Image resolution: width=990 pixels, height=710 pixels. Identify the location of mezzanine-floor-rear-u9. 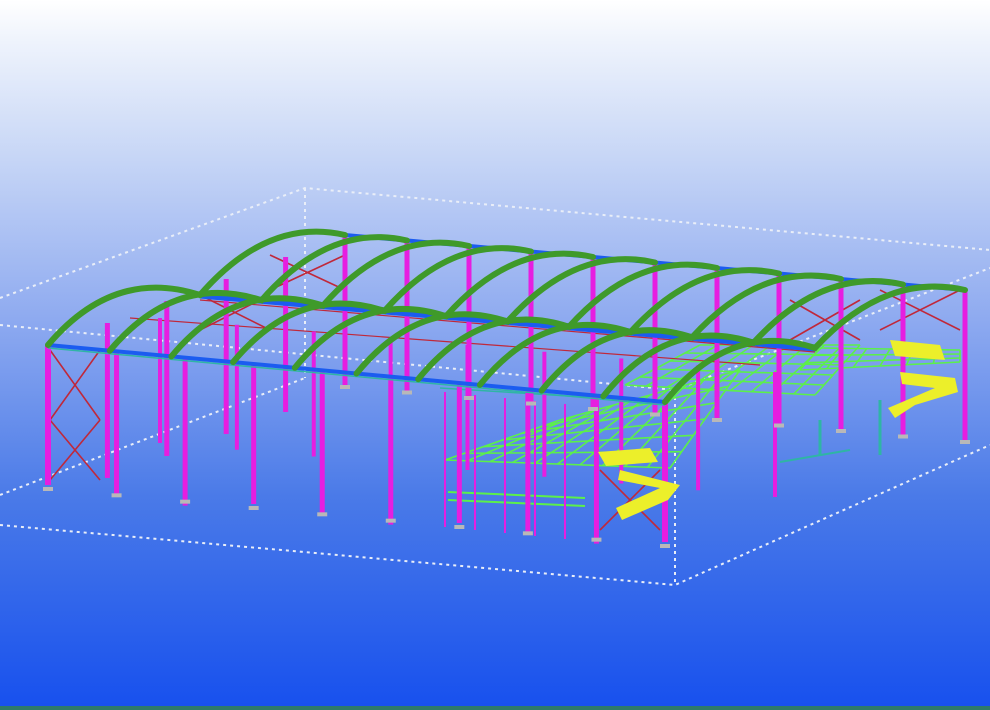
(837, 370).